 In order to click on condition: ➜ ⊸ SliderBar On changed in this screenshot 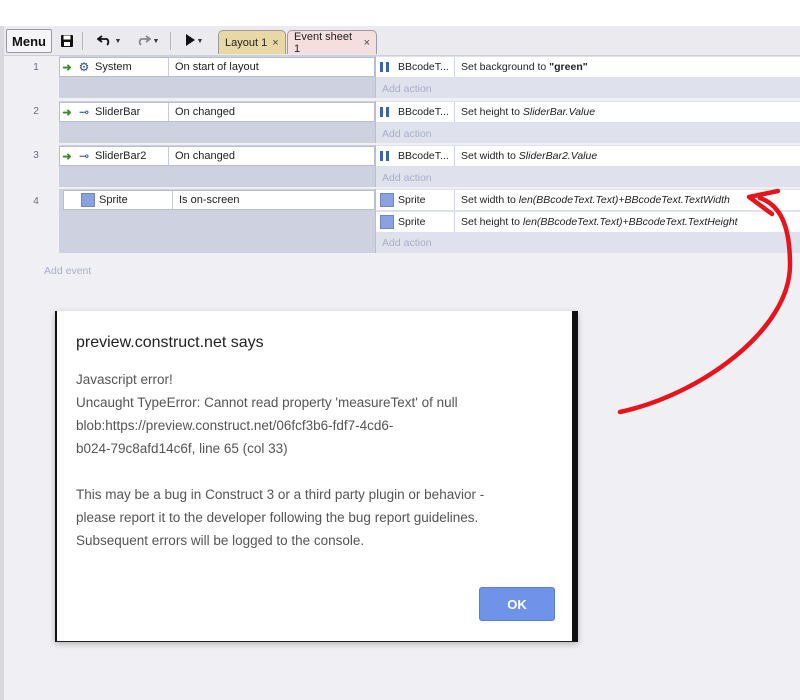, I will do `click(217, 112)`.